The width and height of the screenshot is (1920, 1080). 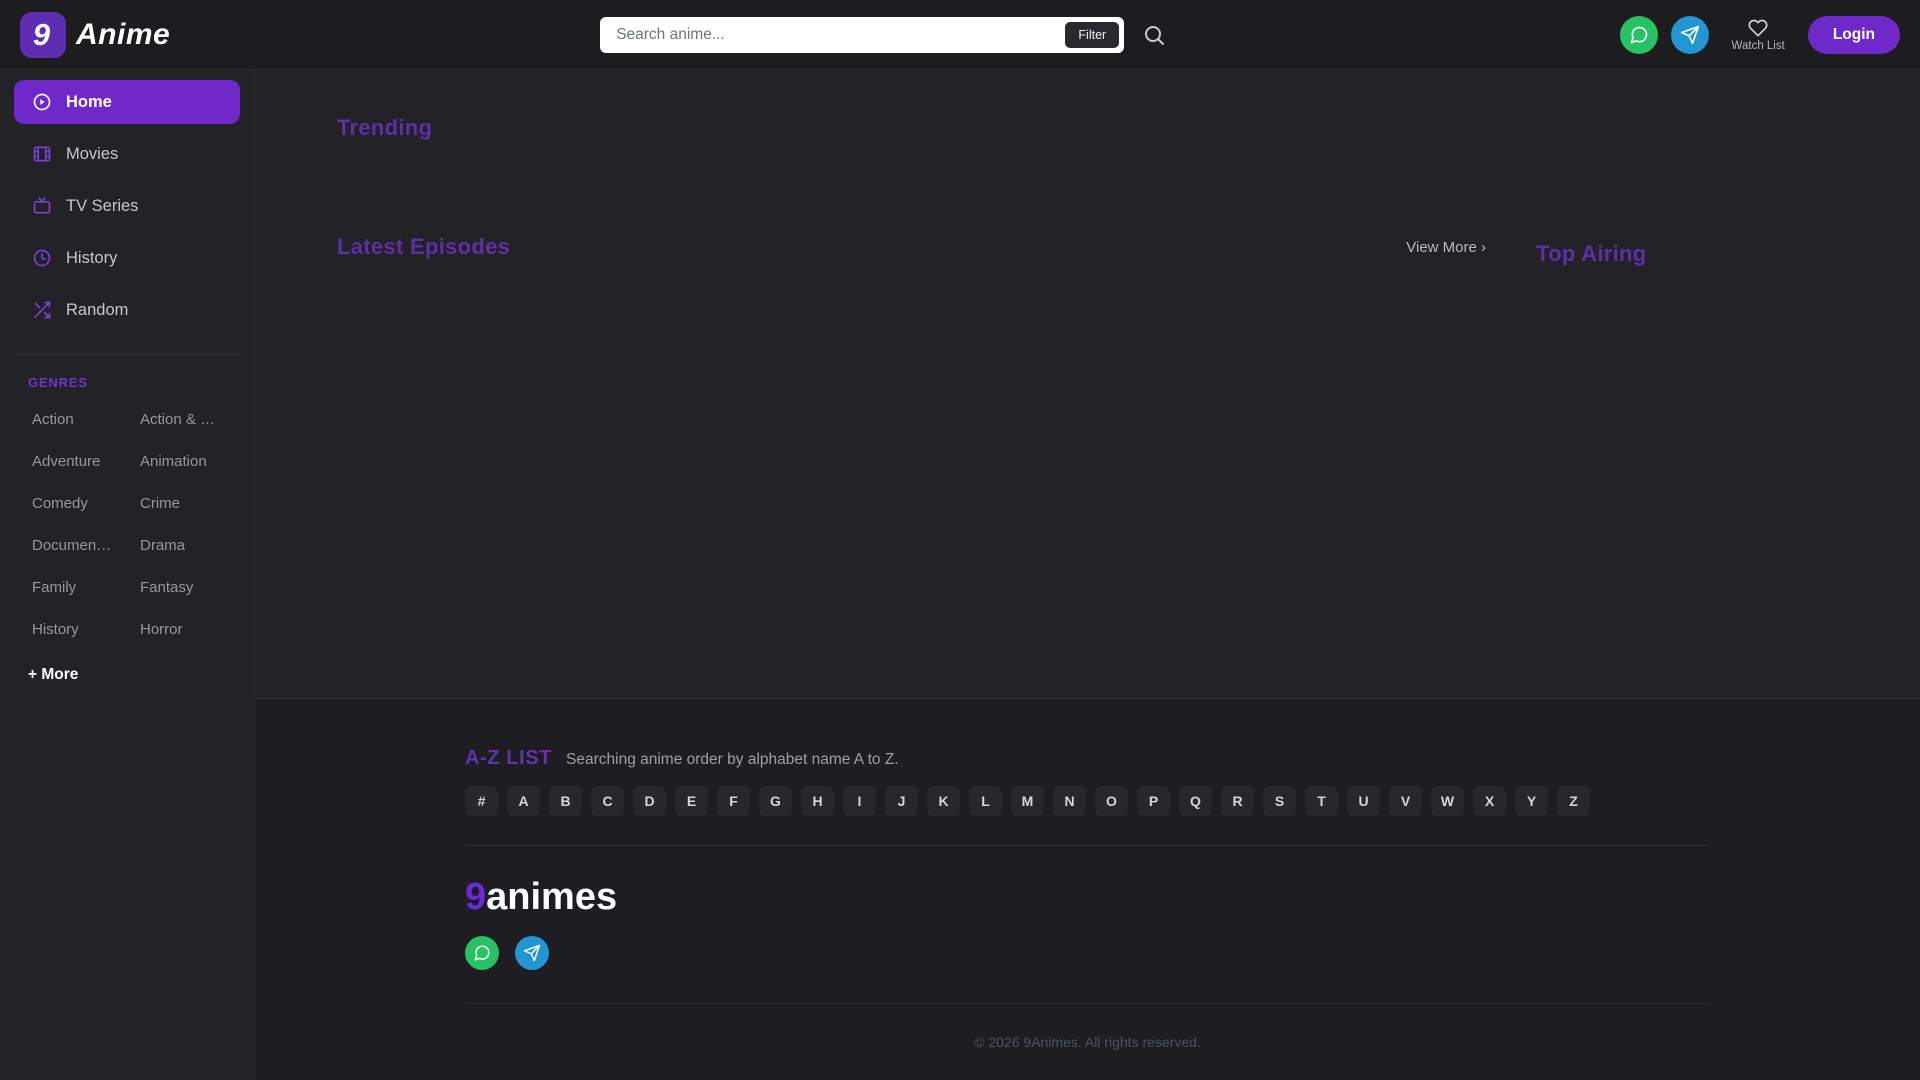 I want to click on play-circle-icon, so click(x=42, y=102).